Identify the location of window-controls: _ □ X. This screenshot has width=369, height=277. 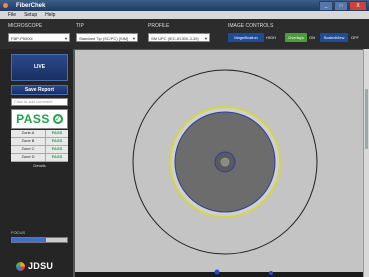
(343, 6).